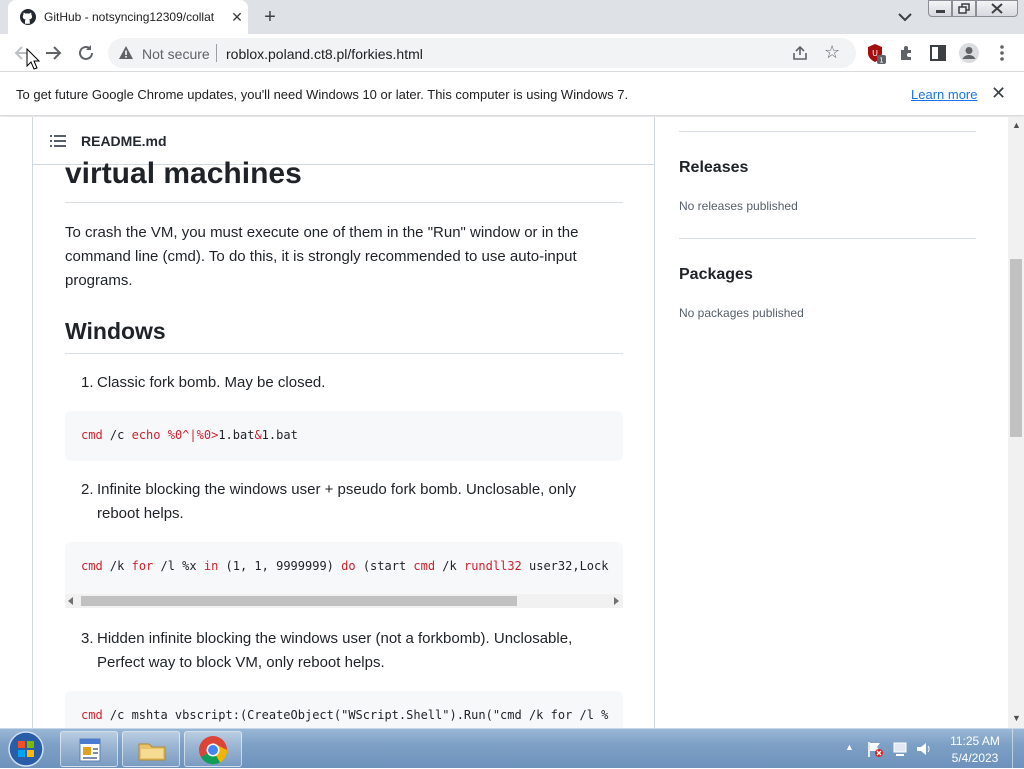 This screenshot has width=1024, height=769. What do you see at coordinates (351, 383) in the screenshot?
I see `list-item: 1. Classic fork bomb. May be closed.` at bounding box center [351, 383].